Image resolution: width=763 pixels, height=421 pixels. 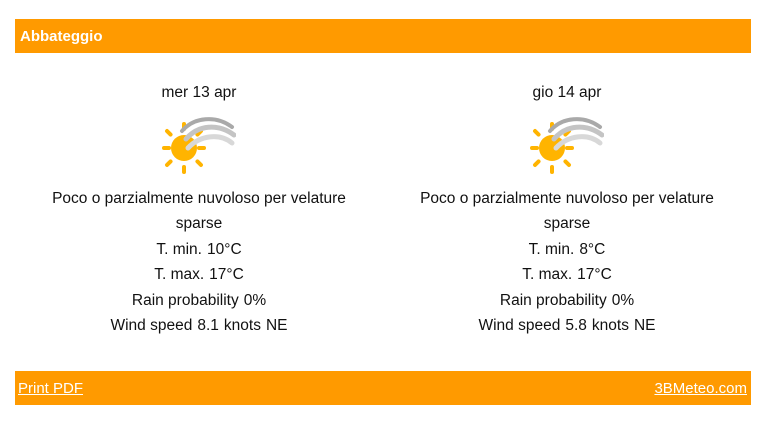 I want to click on day-label: gio 14 apr, so click(x=567, y=92).